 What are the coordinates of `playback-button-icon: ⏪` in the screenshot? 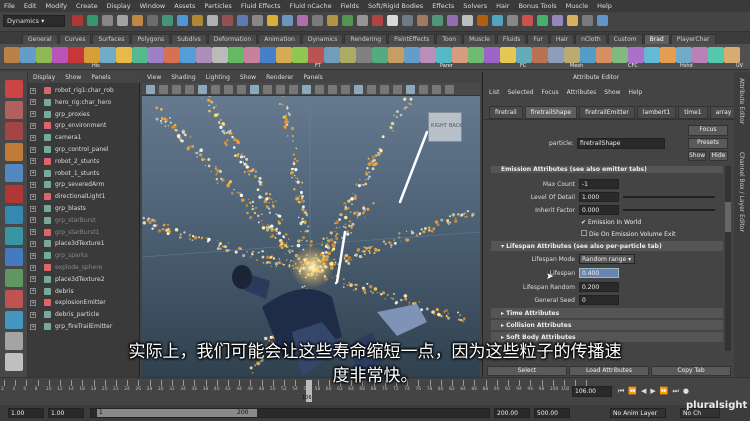 It's located at (632, 391).